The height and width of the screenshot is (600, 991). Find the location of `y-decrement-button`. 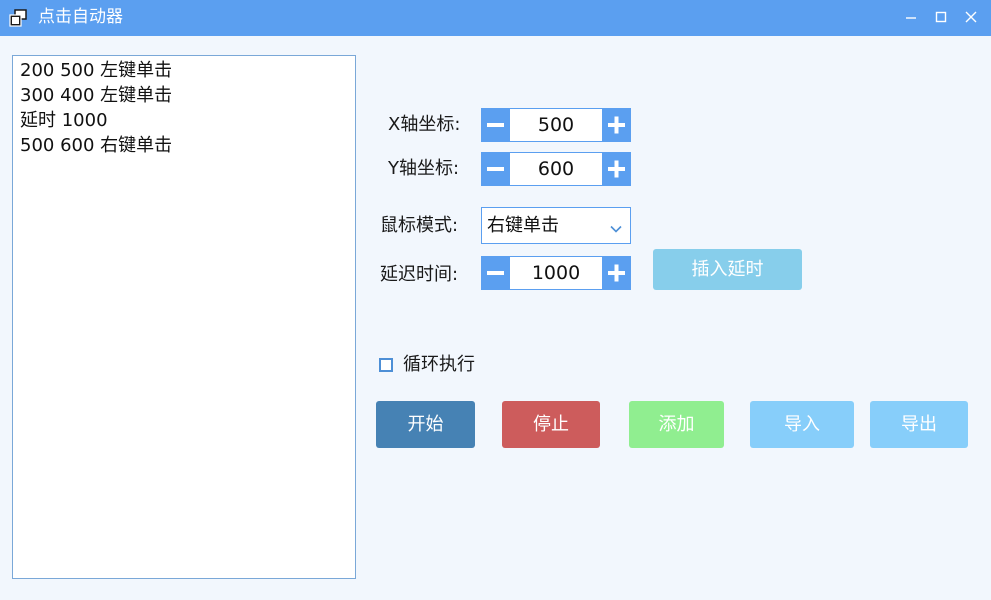

y-decrement-button is located at coordinates (495, 169).